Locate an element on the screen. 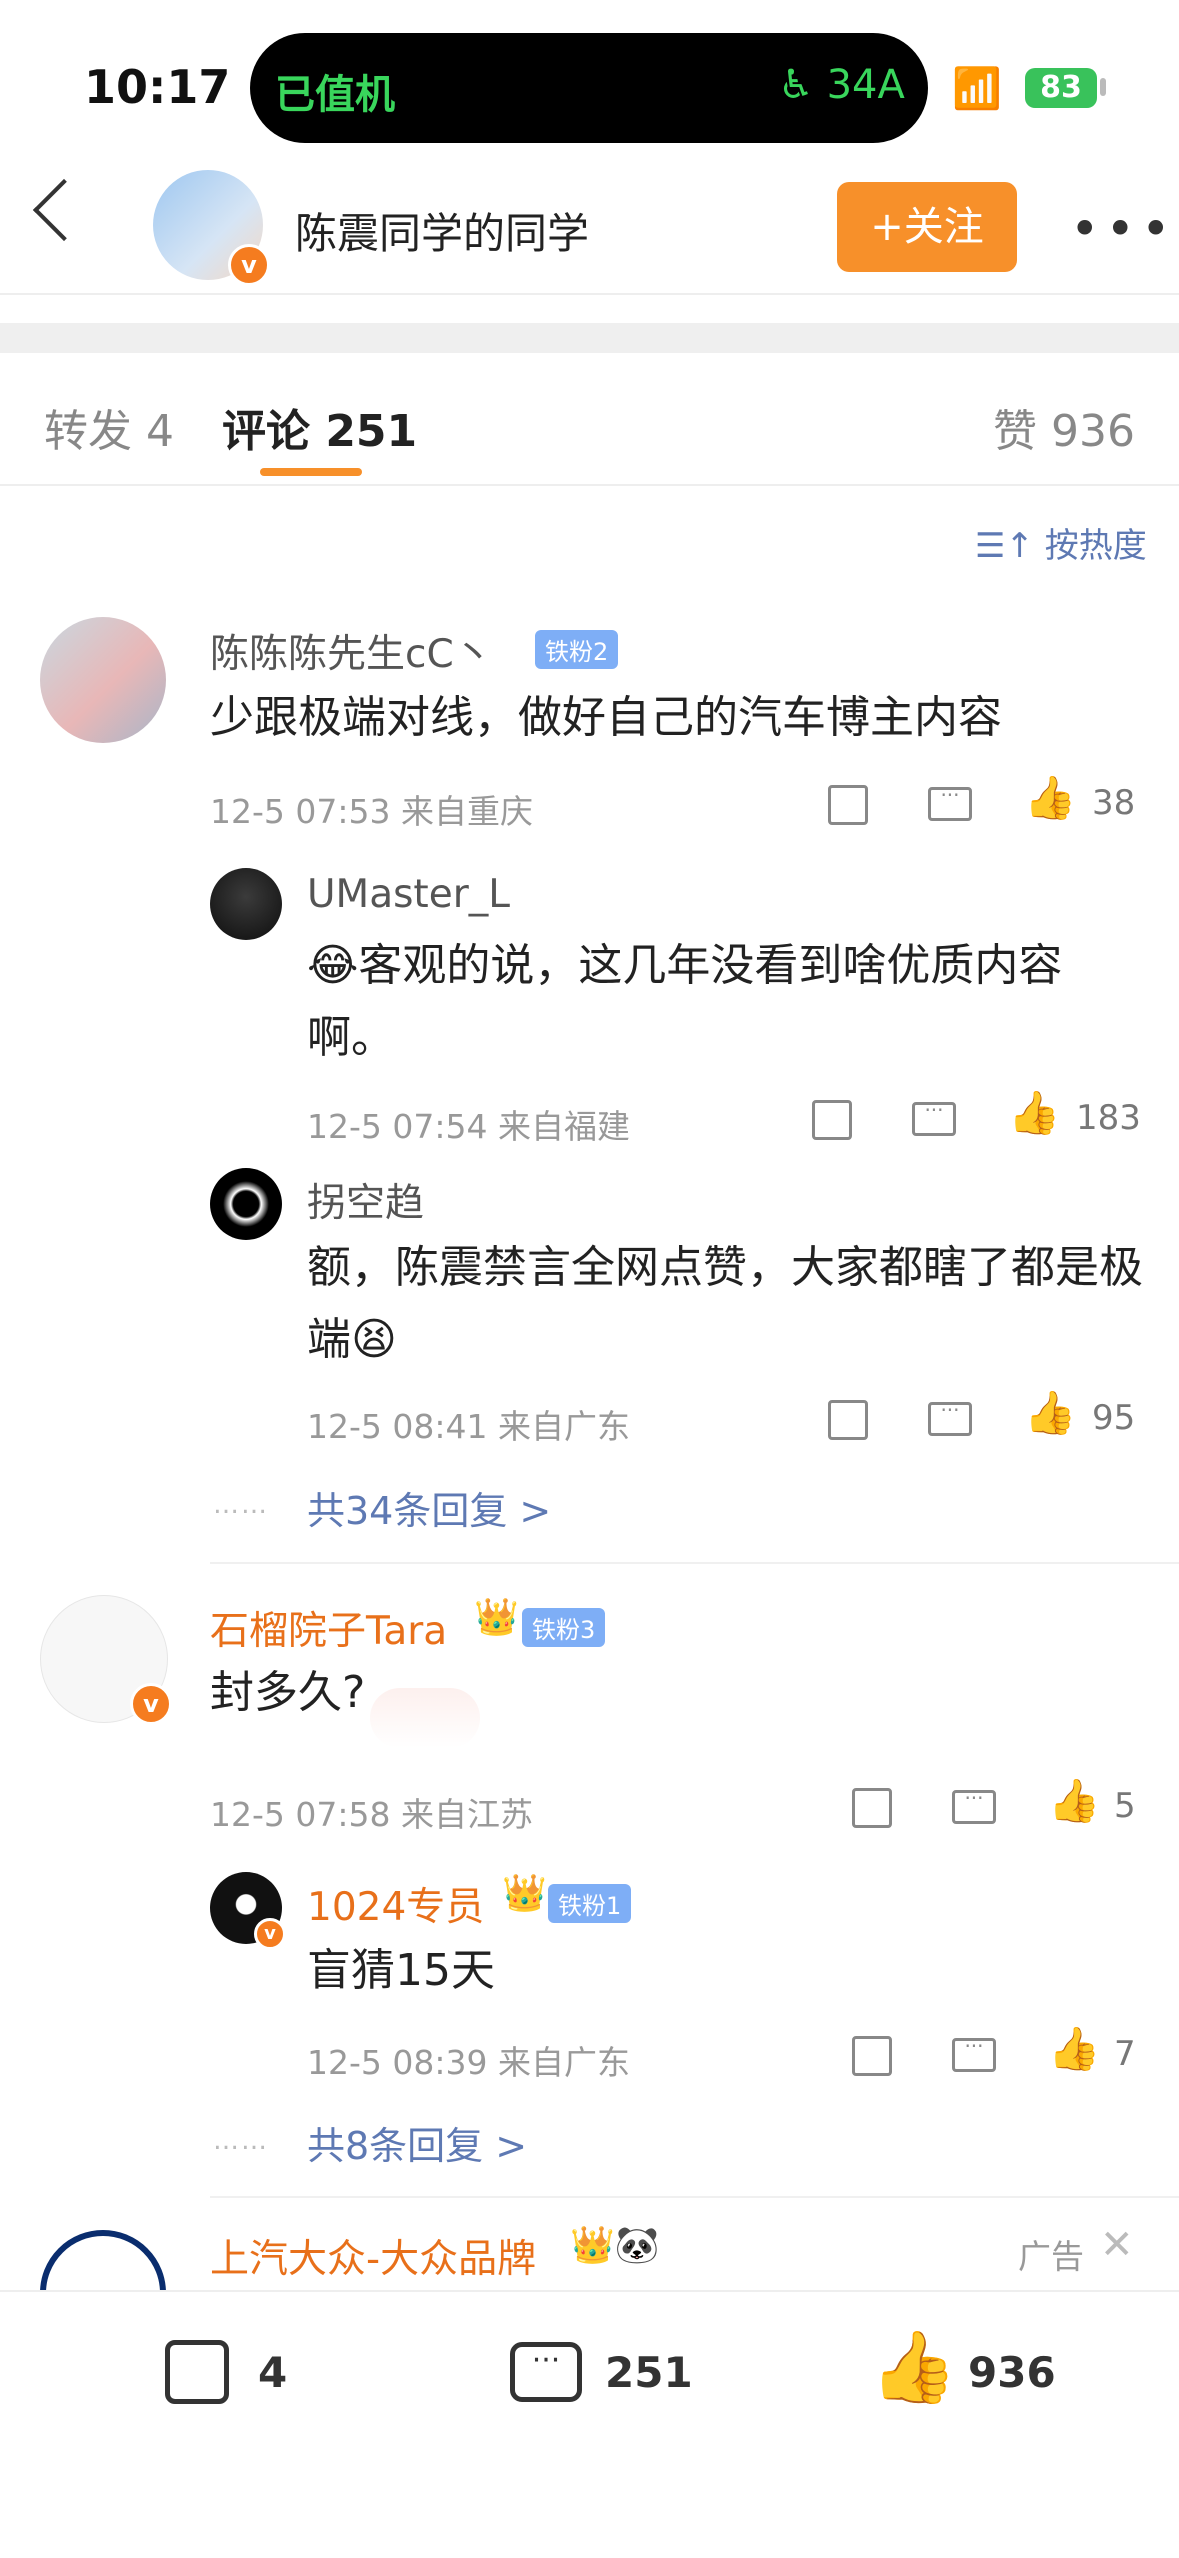  sort-icon: ☰↑ is located at coordinates (1004, 546).